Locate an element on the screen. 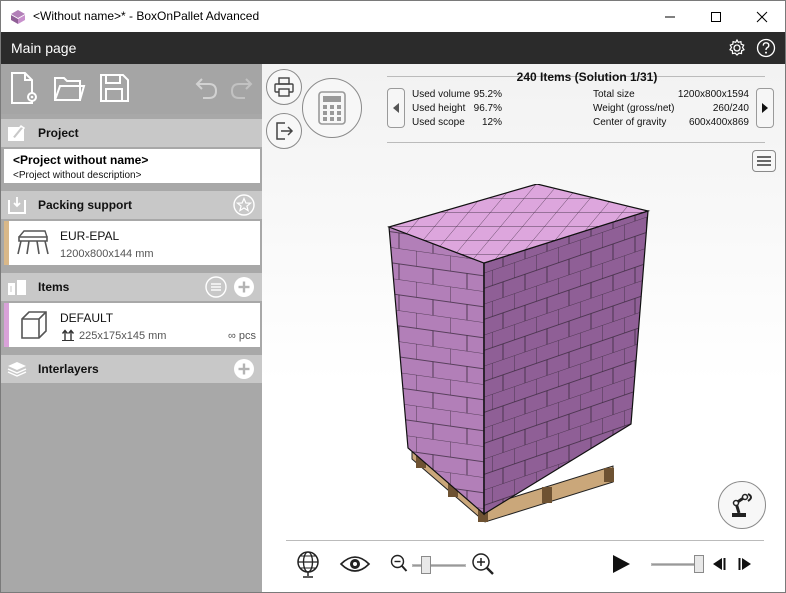  next-solution-button is located at coordinates (765, 108).